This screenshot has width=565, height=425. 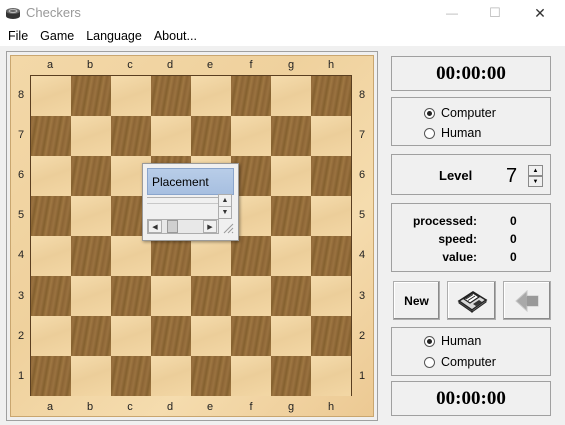 I want to click on placement-title: Placement, so click(x=190, y=181).